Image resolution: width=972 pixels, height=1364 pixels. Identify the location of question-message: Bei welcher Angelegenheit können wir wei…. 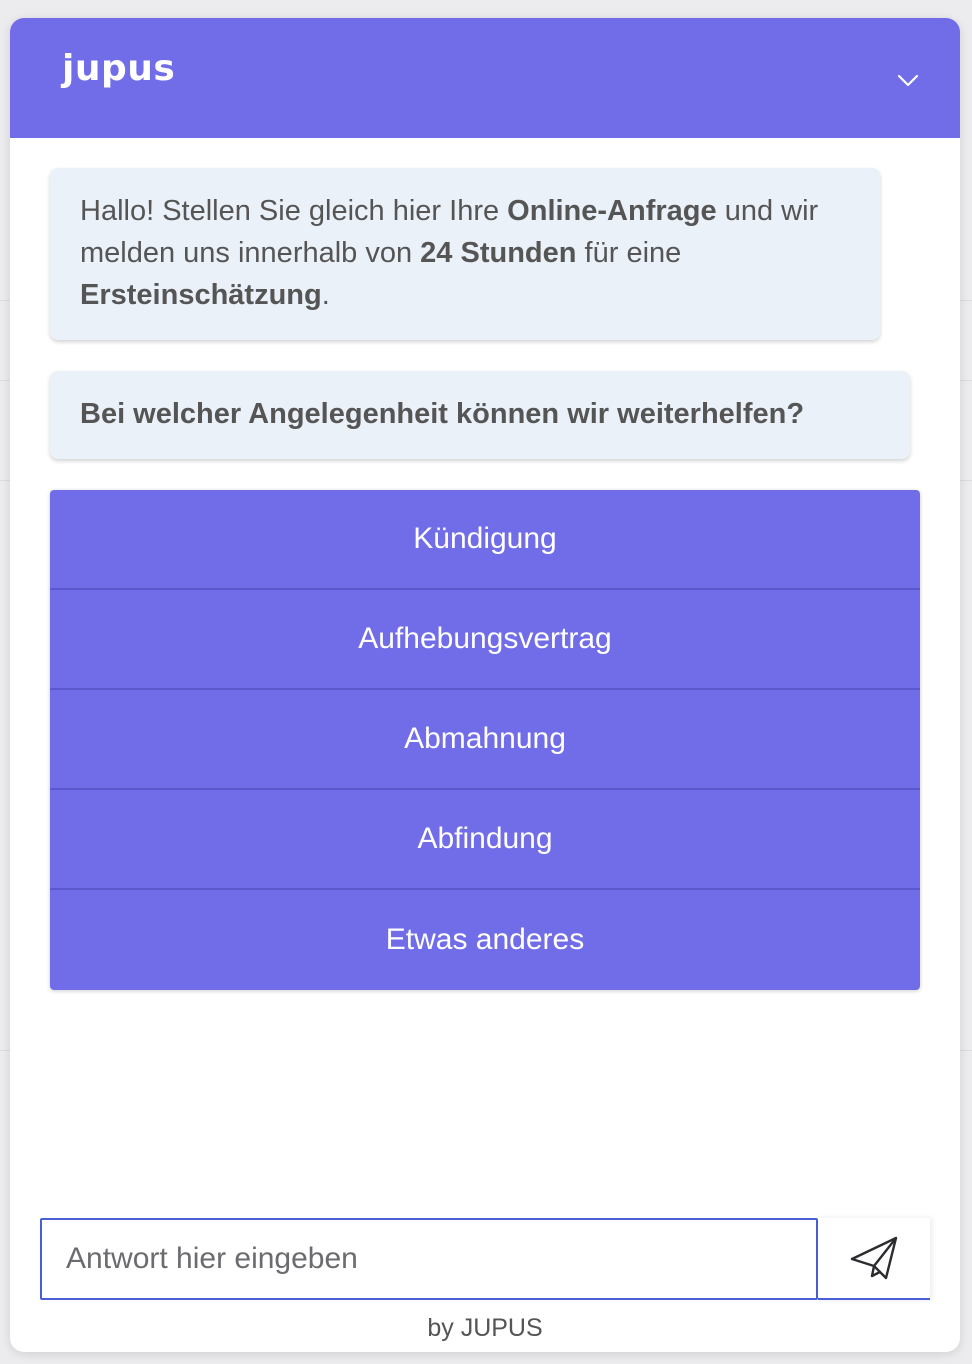
(480, 415).